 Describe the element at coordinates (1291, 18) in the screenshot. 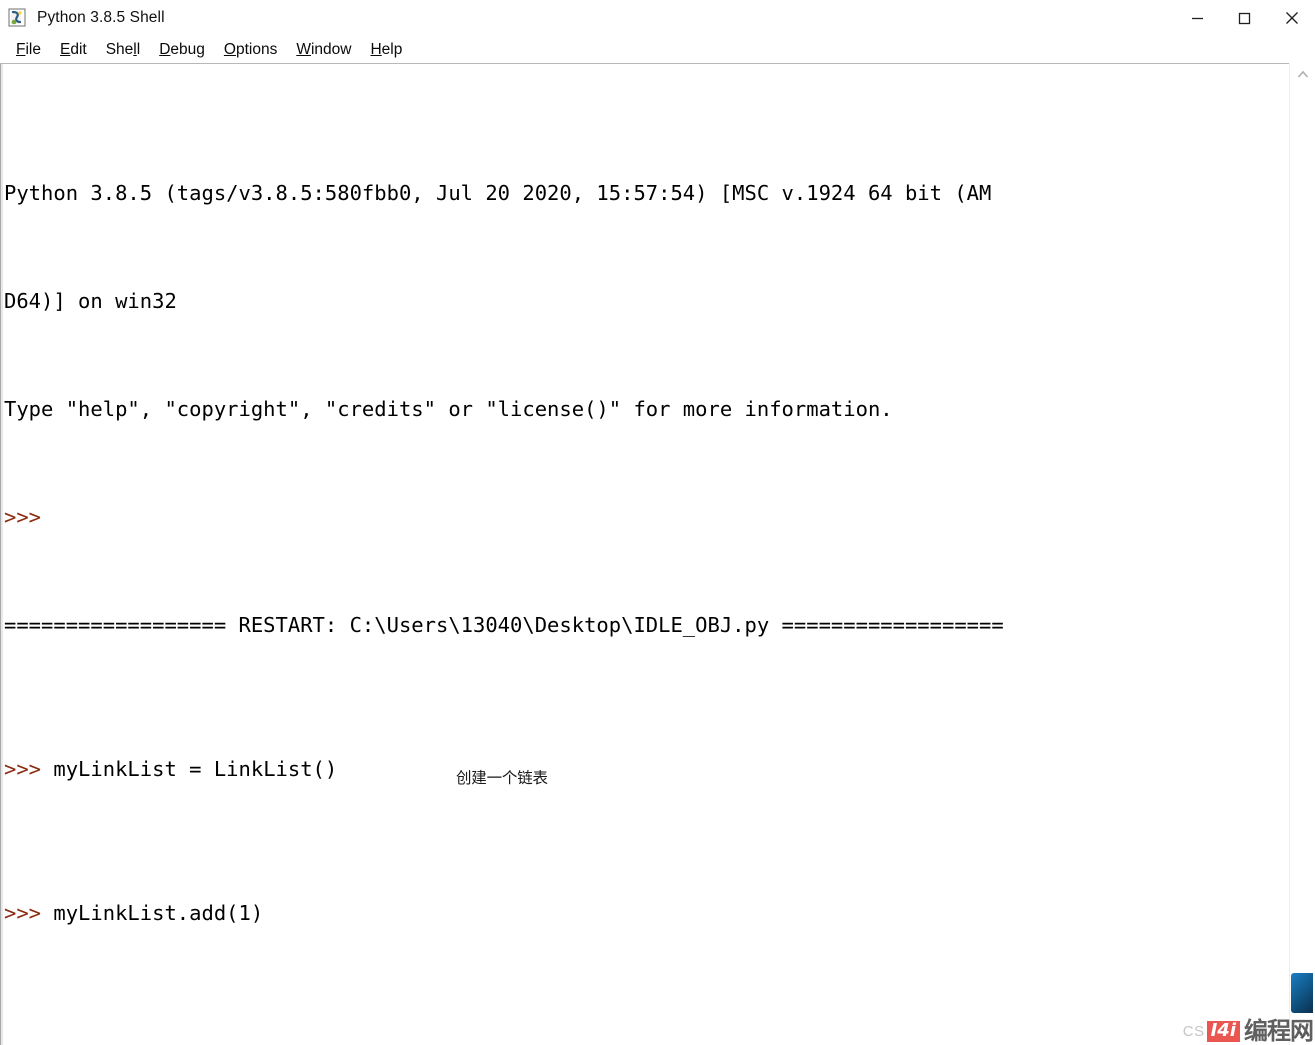

I see `close-icon` at that location.